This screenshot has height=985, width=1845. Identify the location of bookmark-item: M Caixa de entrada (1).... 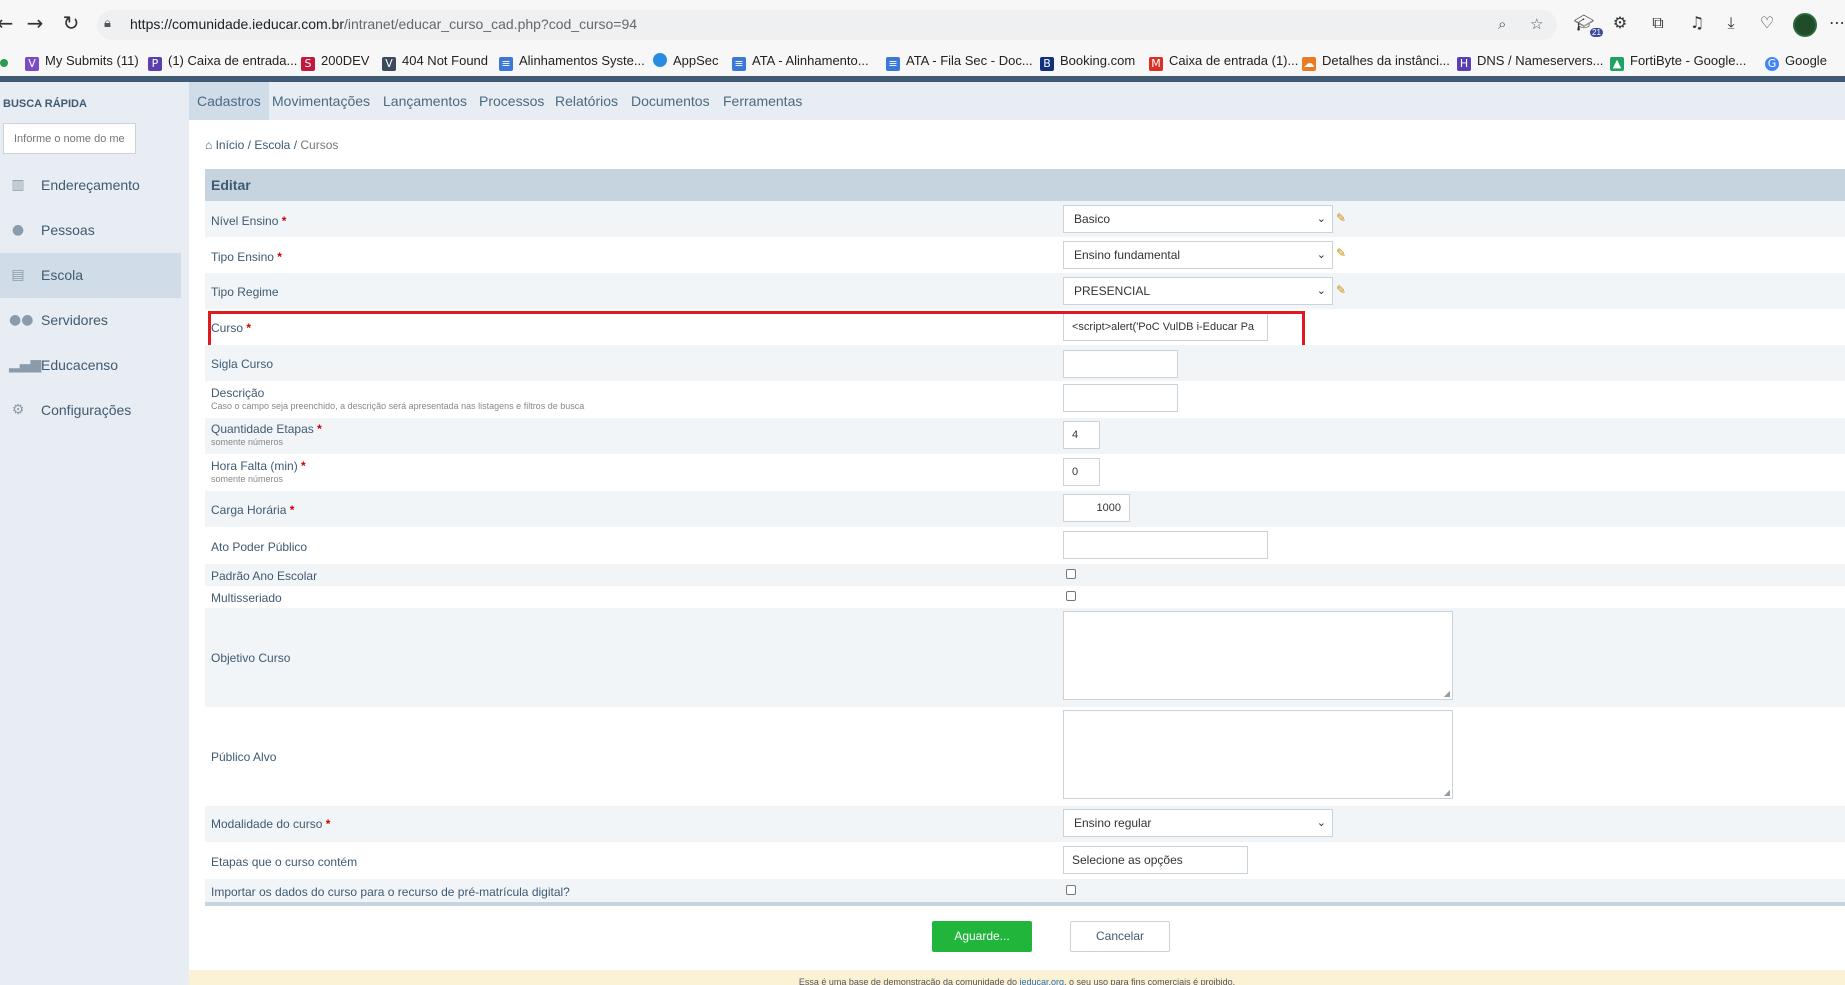
(1223, 61).